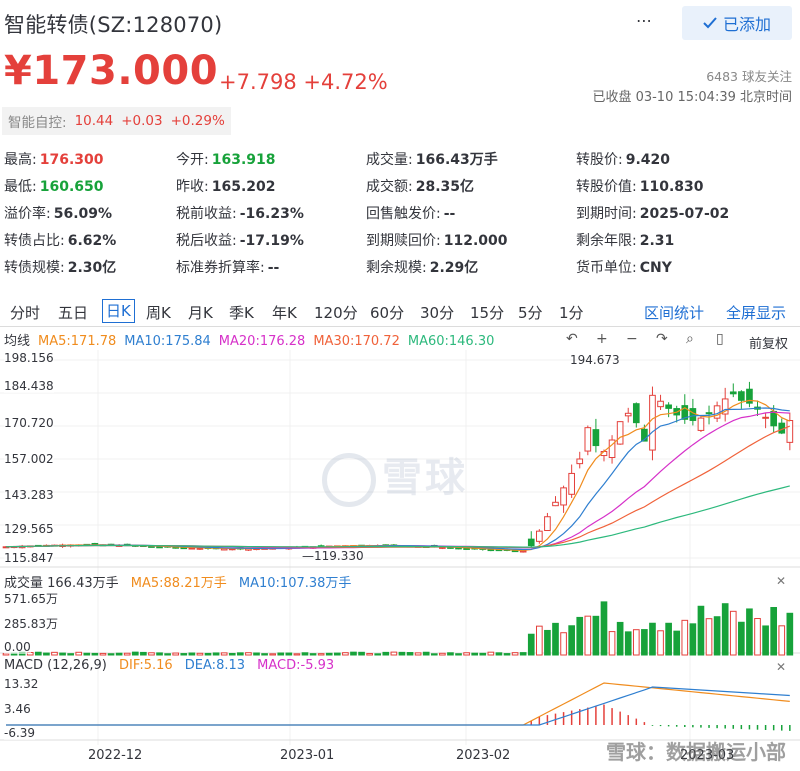 This screenshot has height=771, width=800. Describe the element at coordinates (34, 268) in the screenshot. I see `stat-label: 转债规模:` at that location.